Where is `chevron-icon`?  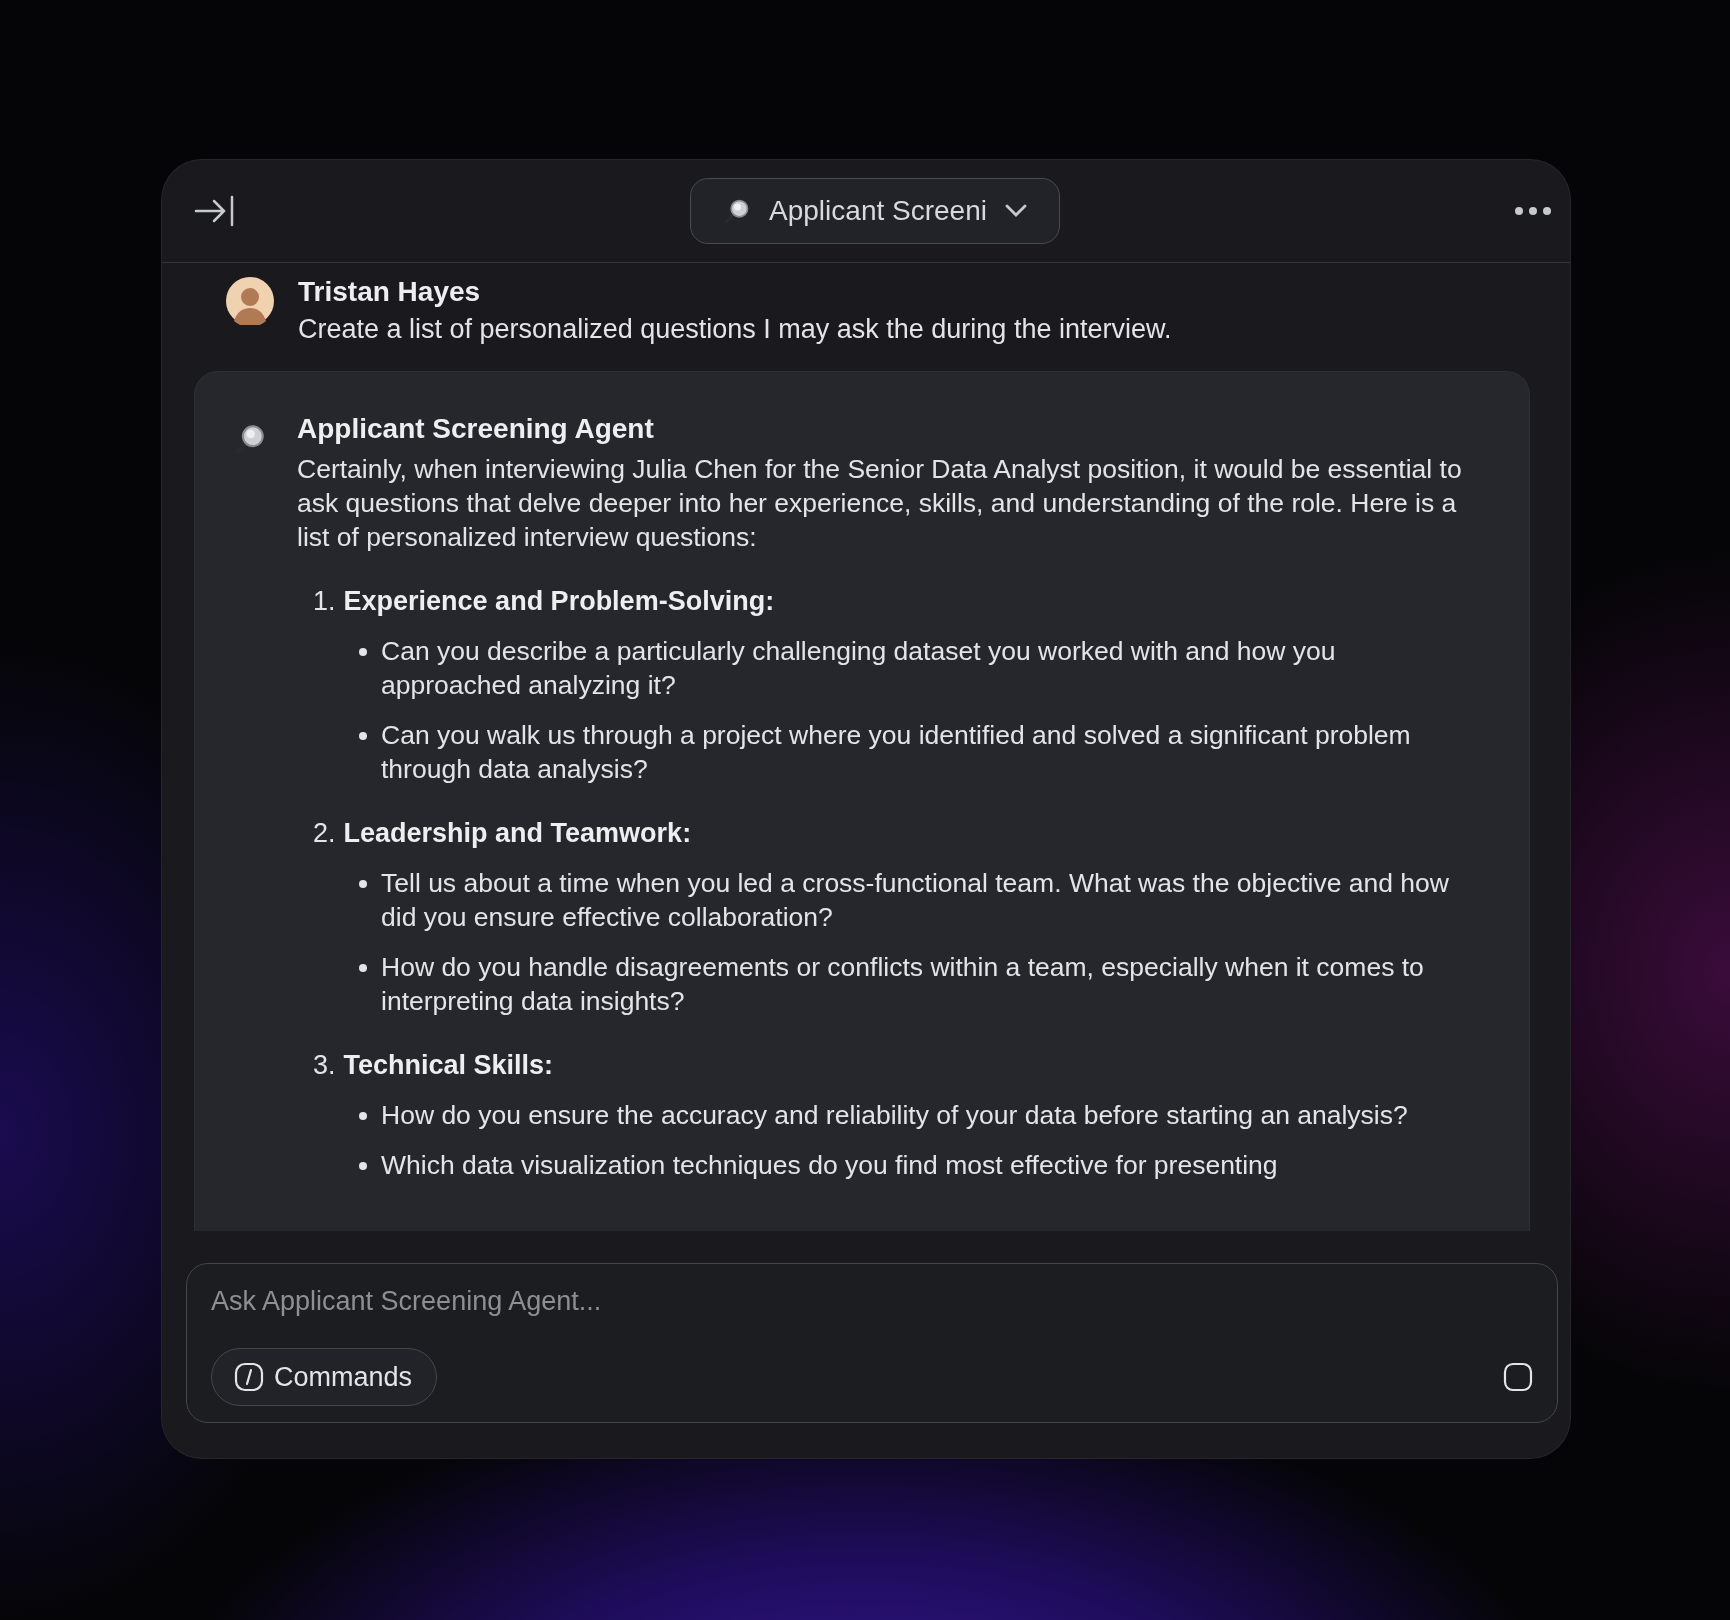 chevron-icon is located at coordinates (1015, 211).